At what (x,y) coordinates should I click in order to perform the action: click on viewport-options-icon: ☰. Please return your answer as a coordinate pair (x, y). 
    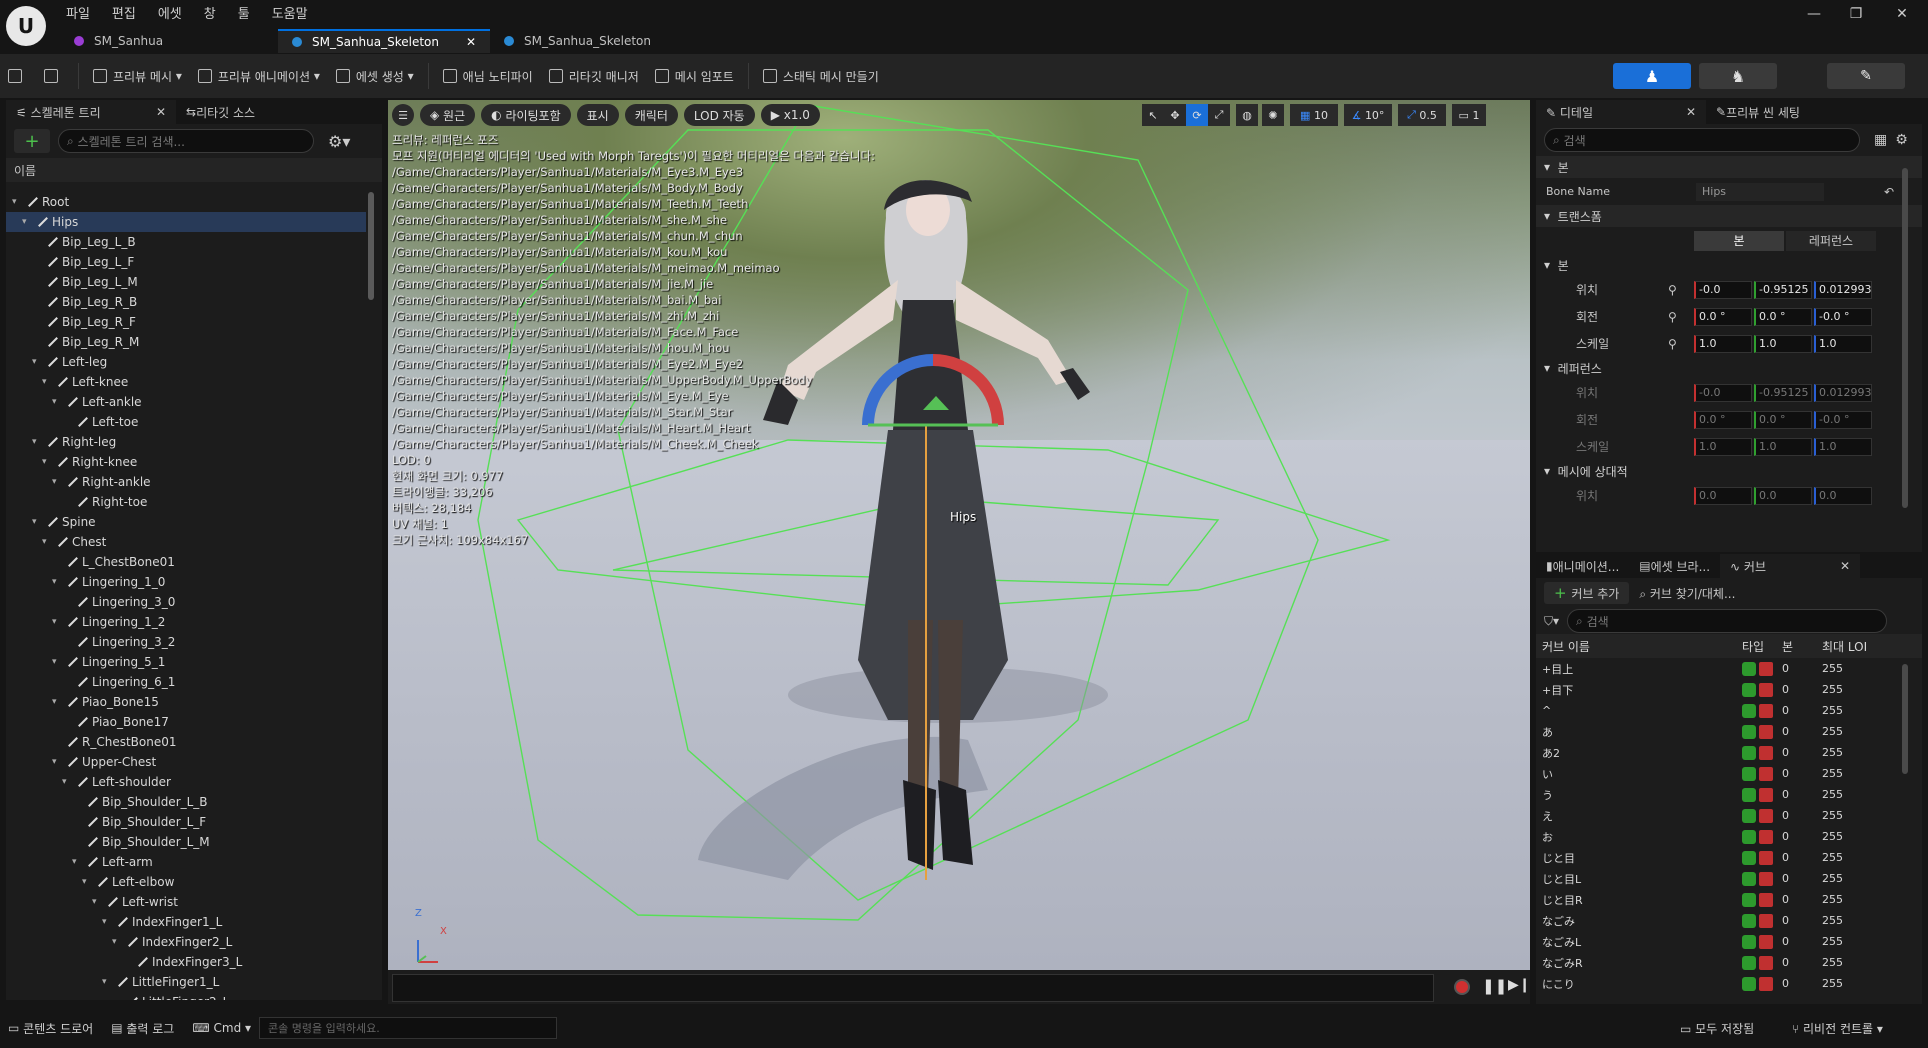
    Looking at the image, I should click on (403, 115).